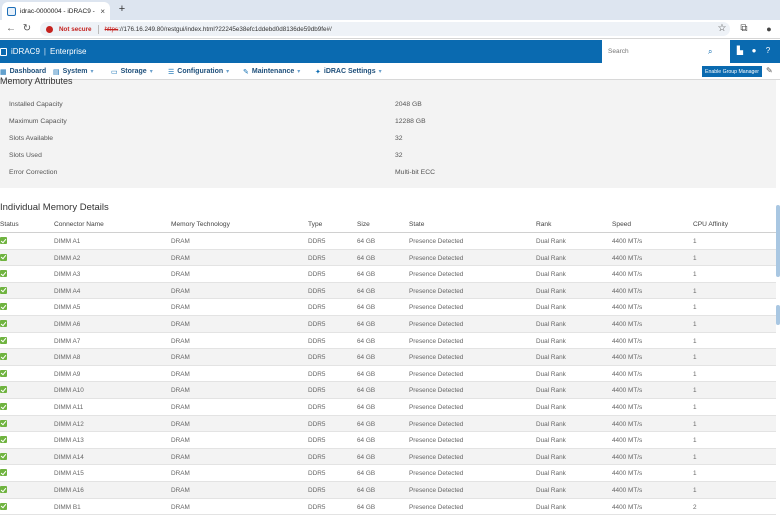  I want to click on server-logo-icon, so click(3, 51).